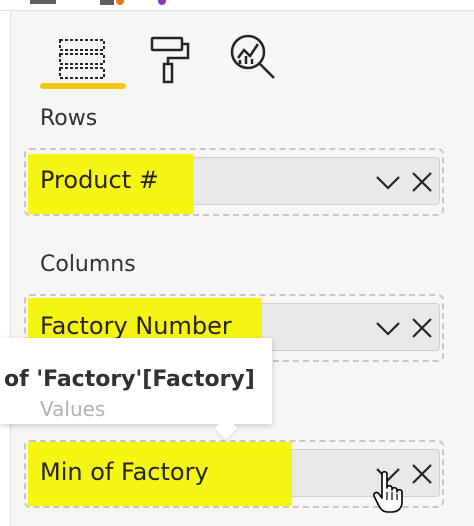 Image resolution: width=474 pixels, height=526 pixels. What do you see at coordinates (99, 180) in the screenshot?
I see `rows-field-name: Product #` at bounding box center [99, 180].